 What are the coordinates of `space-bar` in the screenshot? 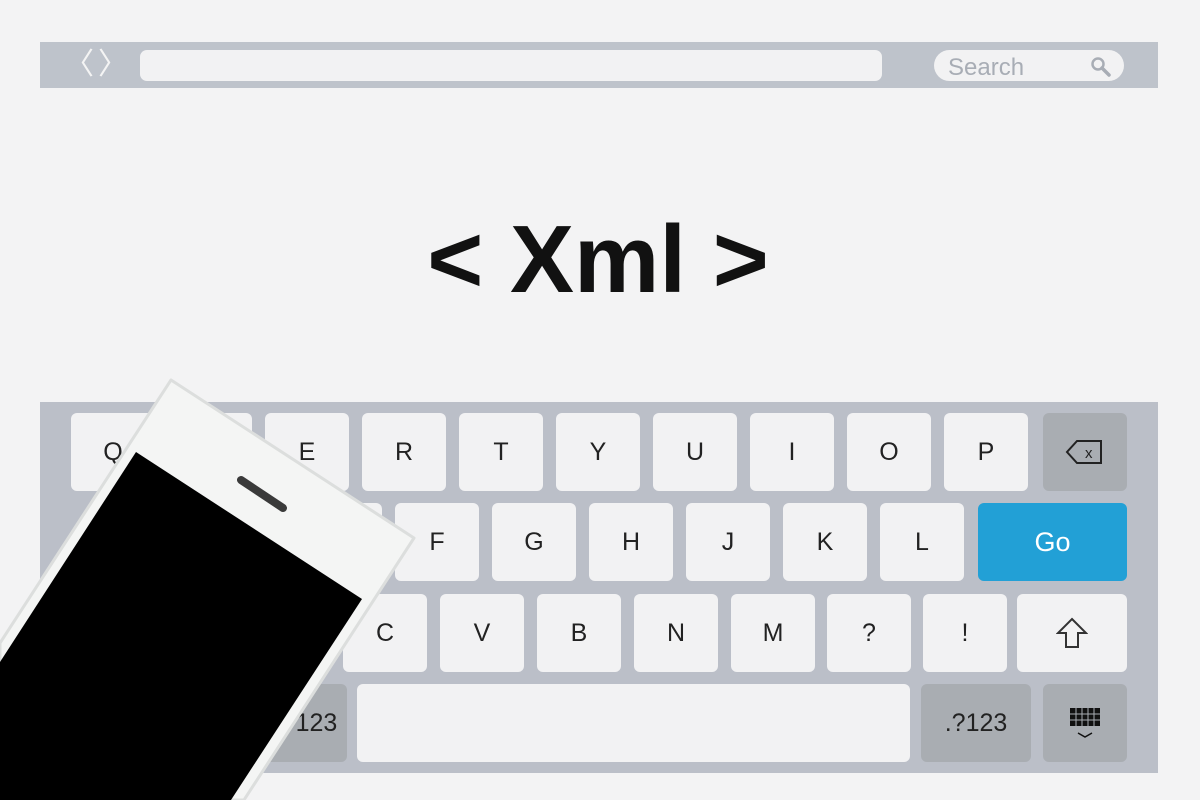 It's located at (633, 723).